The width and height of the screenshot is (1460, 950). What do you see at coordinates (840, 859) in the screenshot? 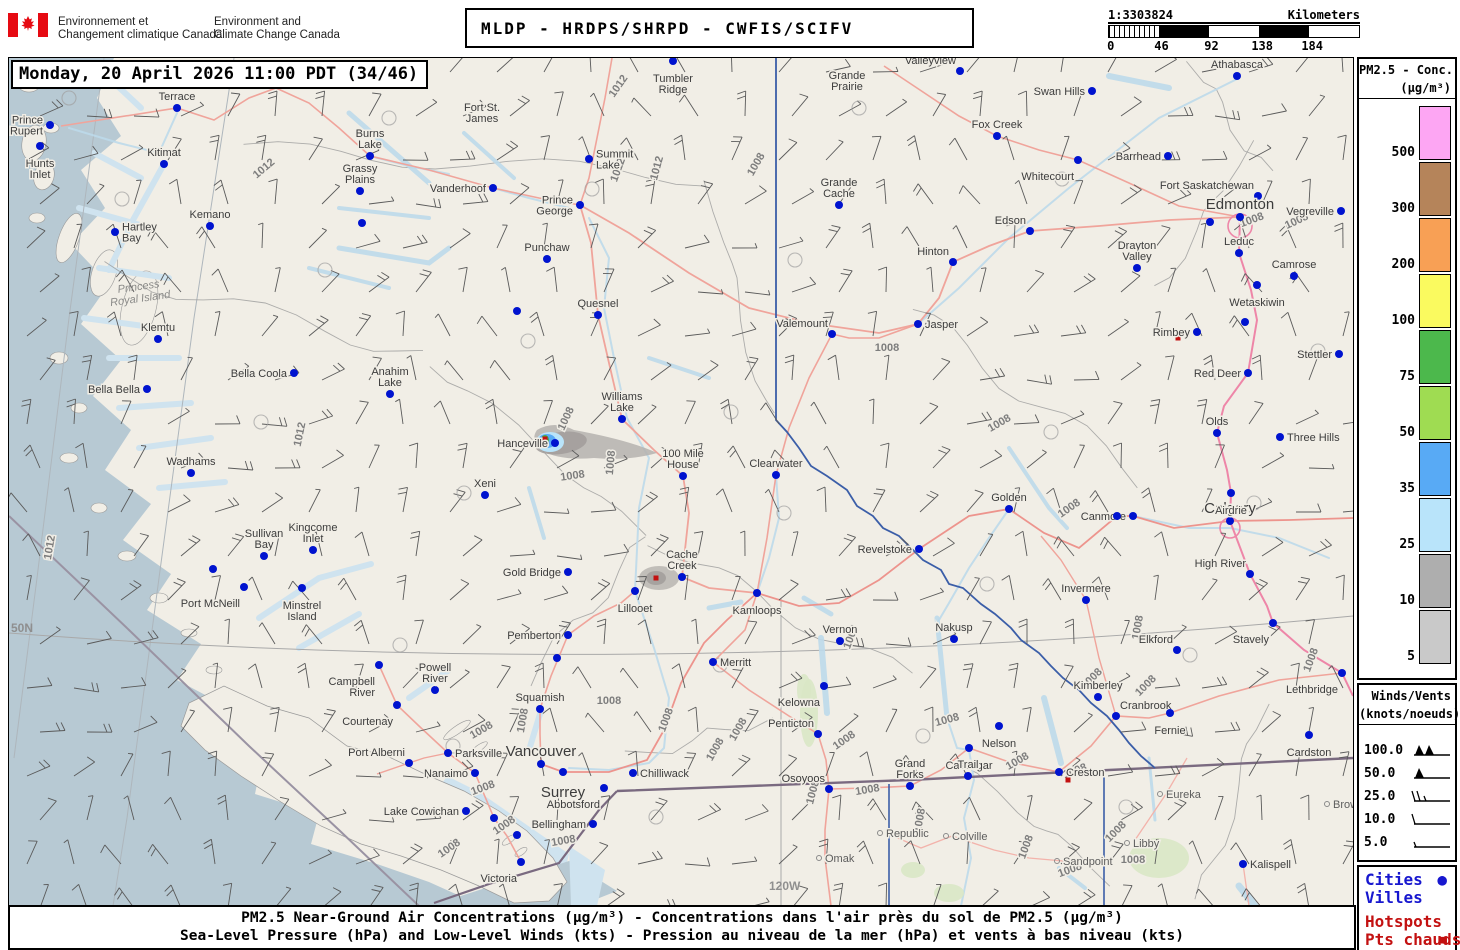
I see `town-label: Omak` at bounding box center [840, 859].